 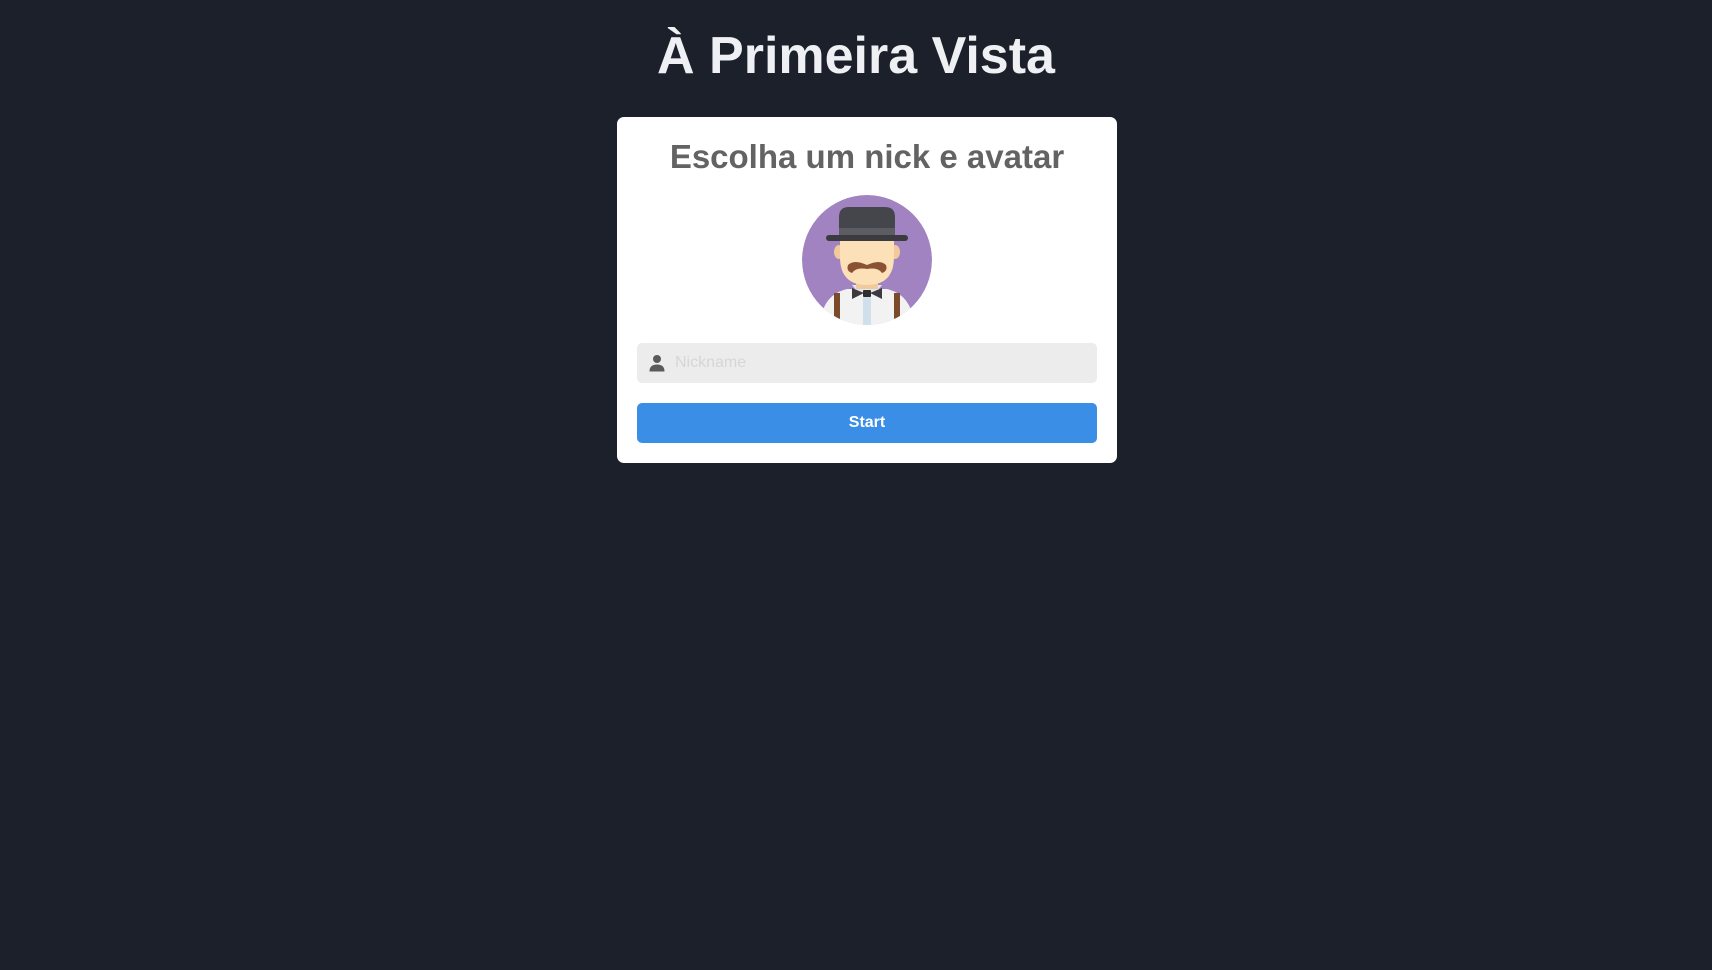 I want to click on nickname-input, so click(x=880, y=363).